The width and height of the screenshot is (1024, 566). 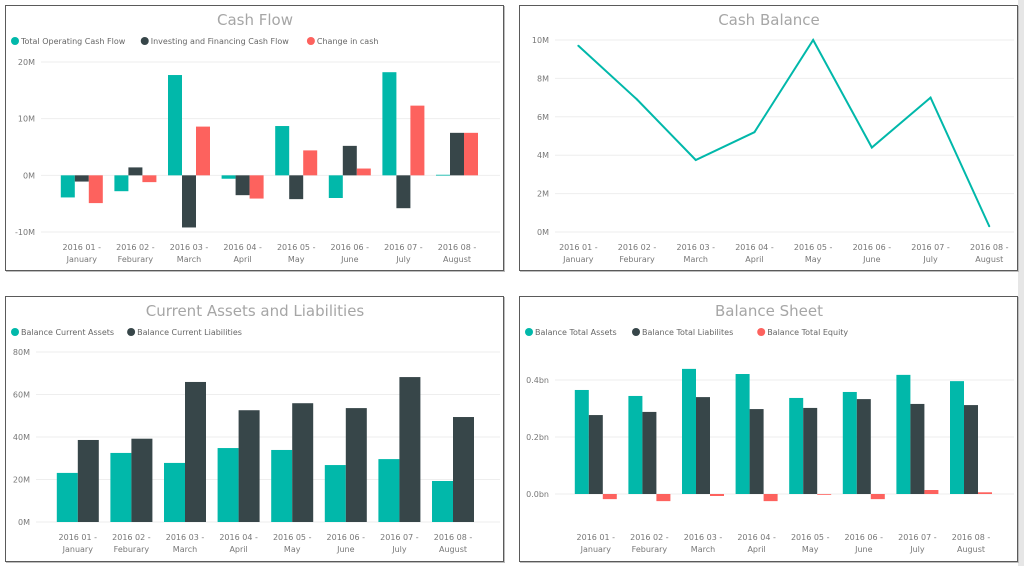 What do you see at coordinates (571, 332) in the screenshot?
I see `legend-item: Balance Total Assets` at bounding box center [571, 332].